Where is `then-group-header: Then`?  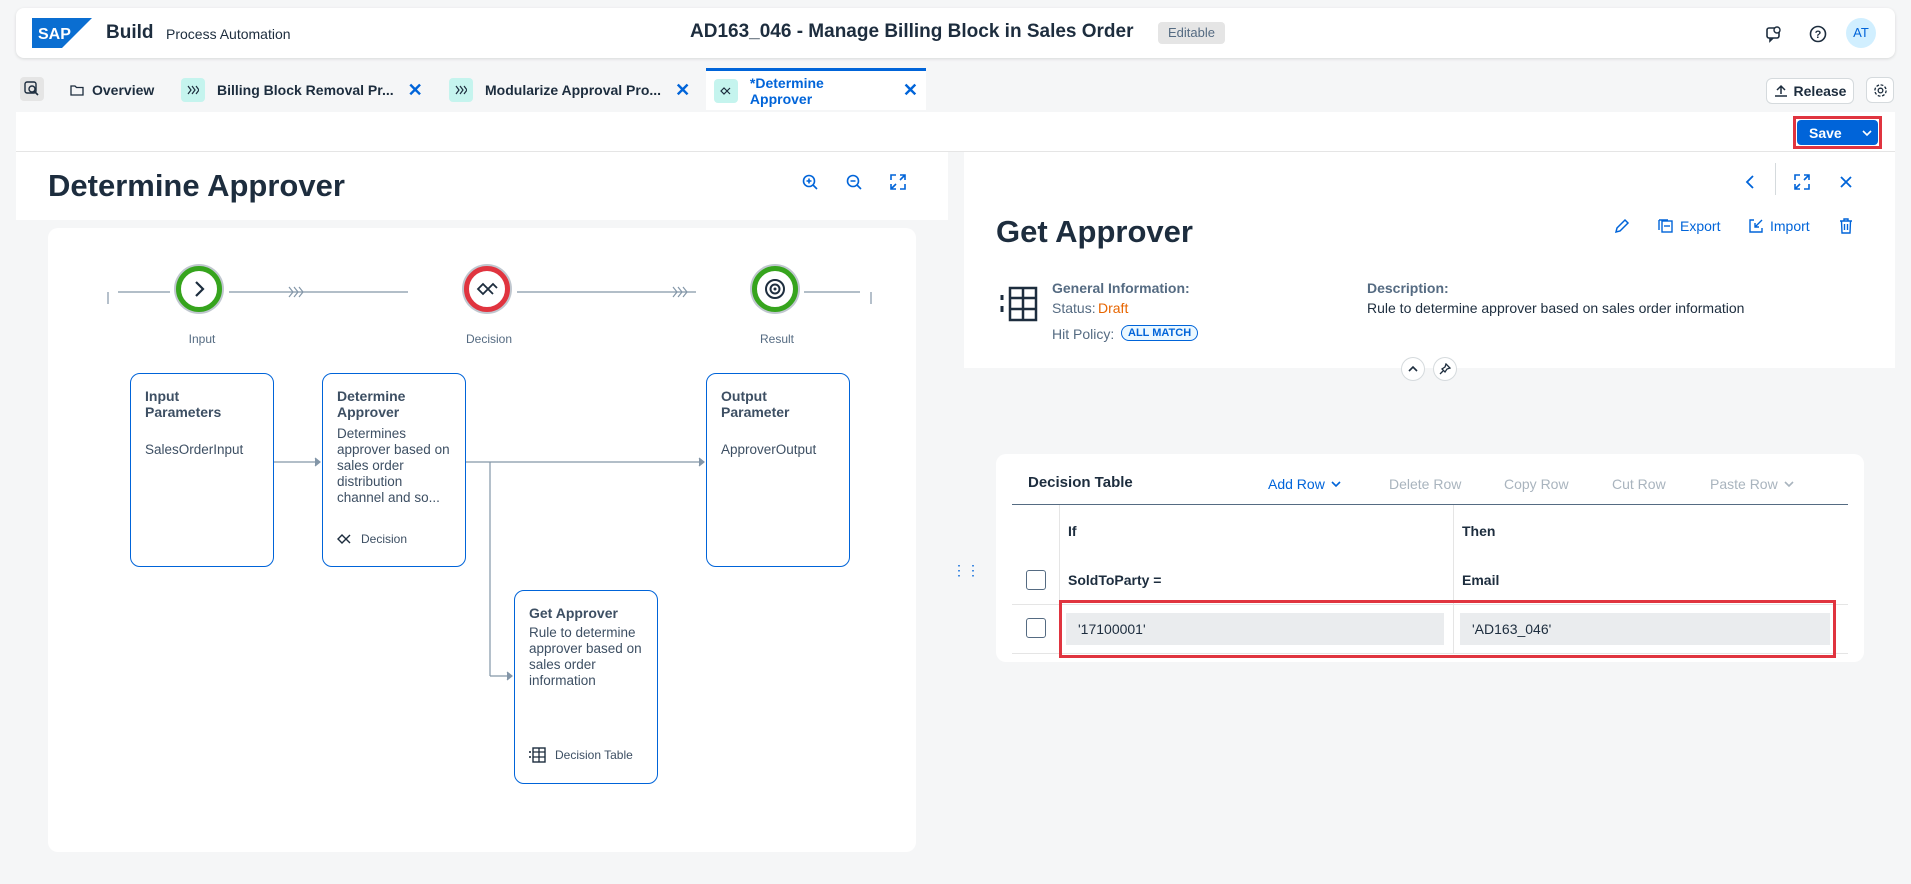 then-group-header: Then is located at coordinates (1479, 531).